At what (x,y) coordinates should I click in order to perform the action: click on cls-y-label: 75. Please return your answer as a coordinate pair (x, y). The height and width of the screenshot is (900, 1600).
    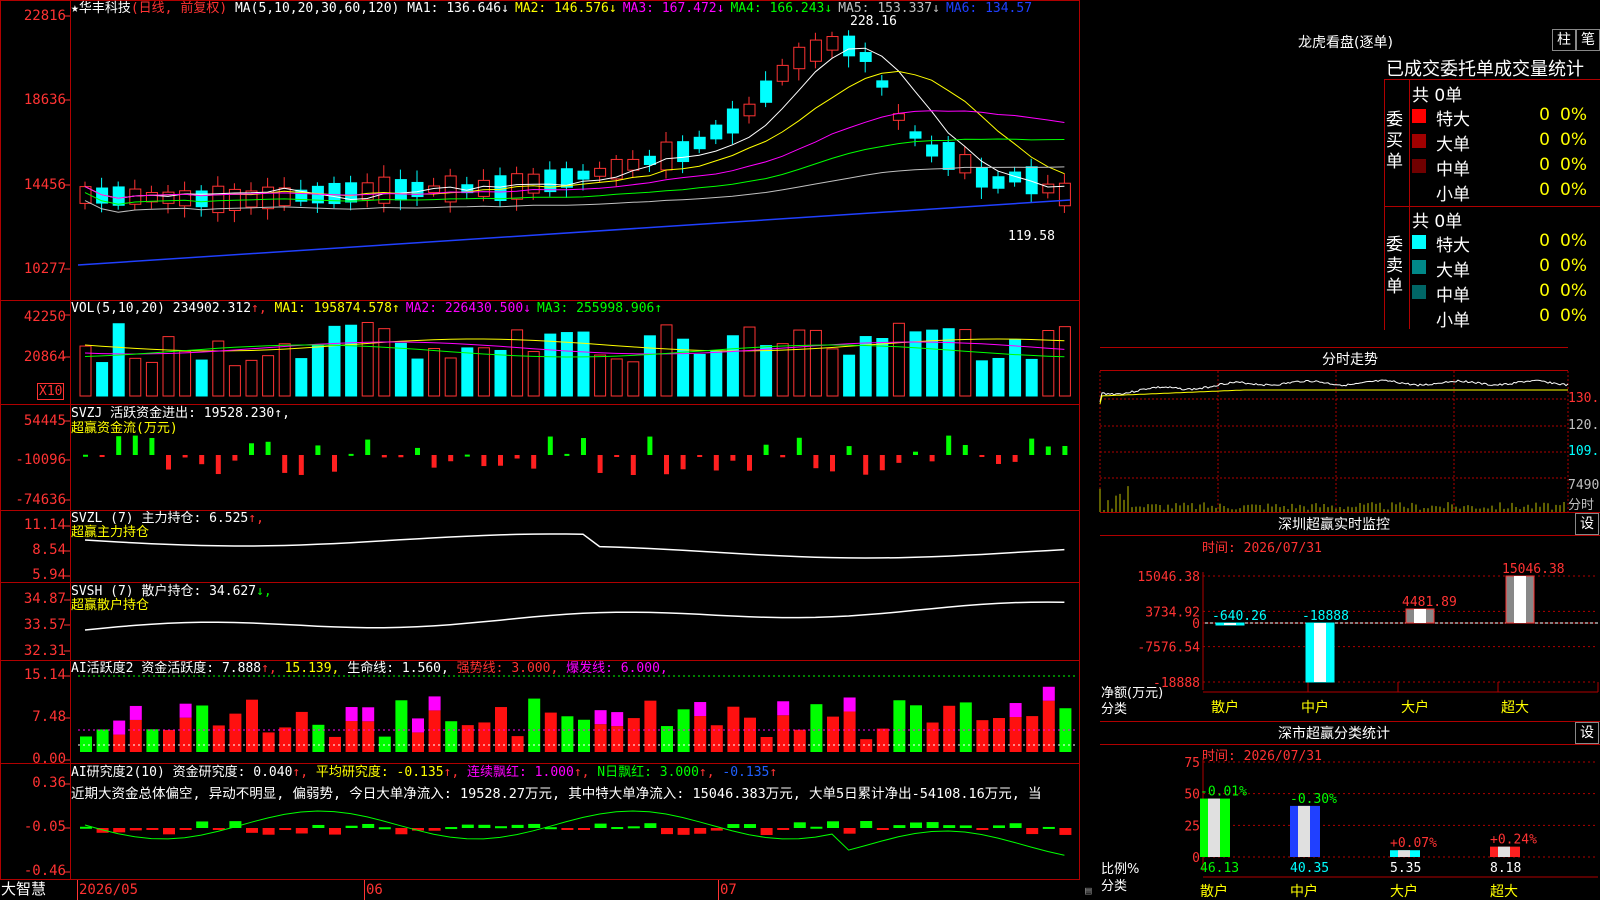
    Looking at the image, I should click on (1192, 763).